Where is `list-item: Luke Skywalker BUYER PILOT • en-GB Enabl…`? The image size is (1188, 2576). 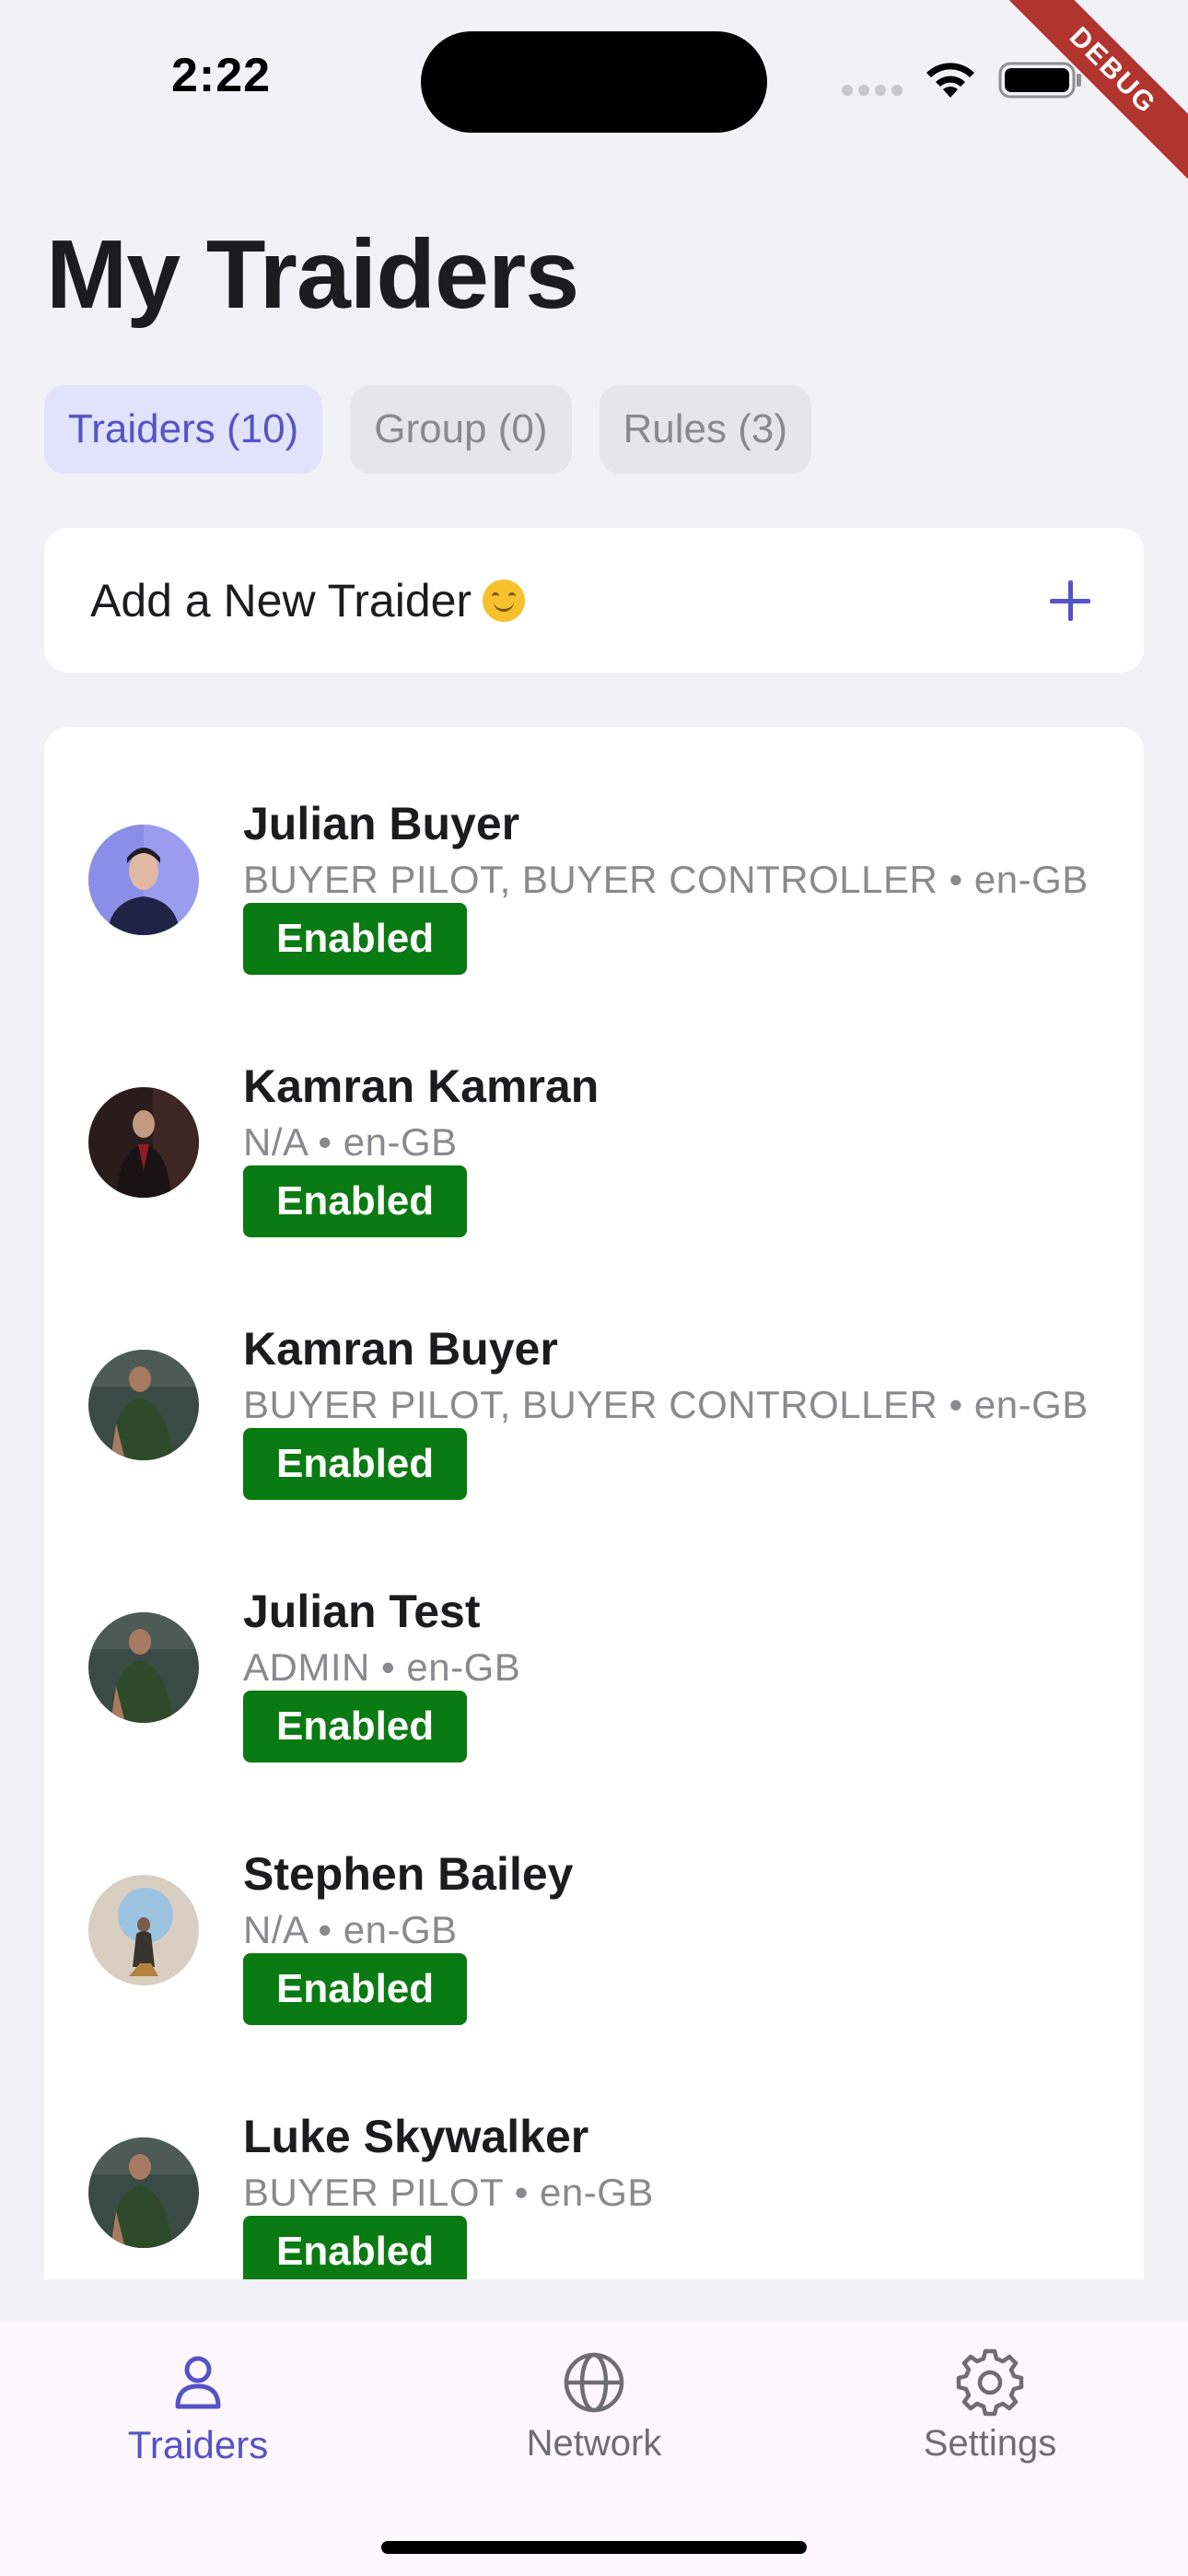 list-item: Luke Skywalker BUYER PILOT • en-GB Enabl… is located at coordinates (594, 2159).